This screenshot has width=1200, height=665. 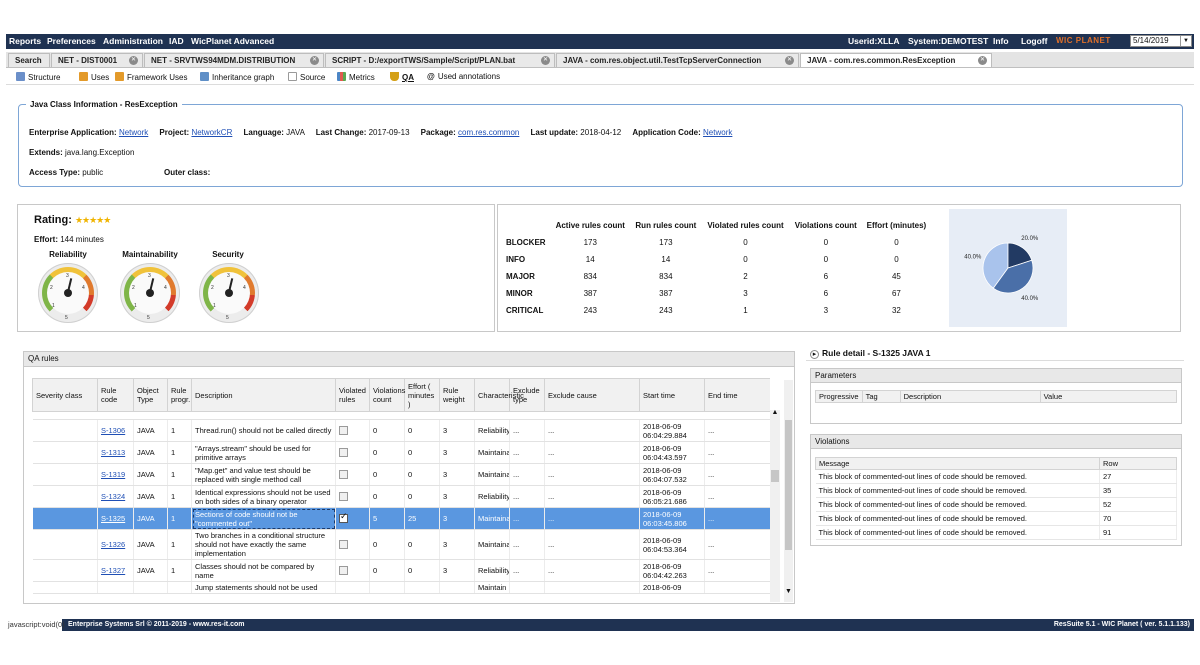 What do you see at coordinates (25, 41) in the screenshot?
I see `menu-reports: Reports` at bounding box center [25, 41].